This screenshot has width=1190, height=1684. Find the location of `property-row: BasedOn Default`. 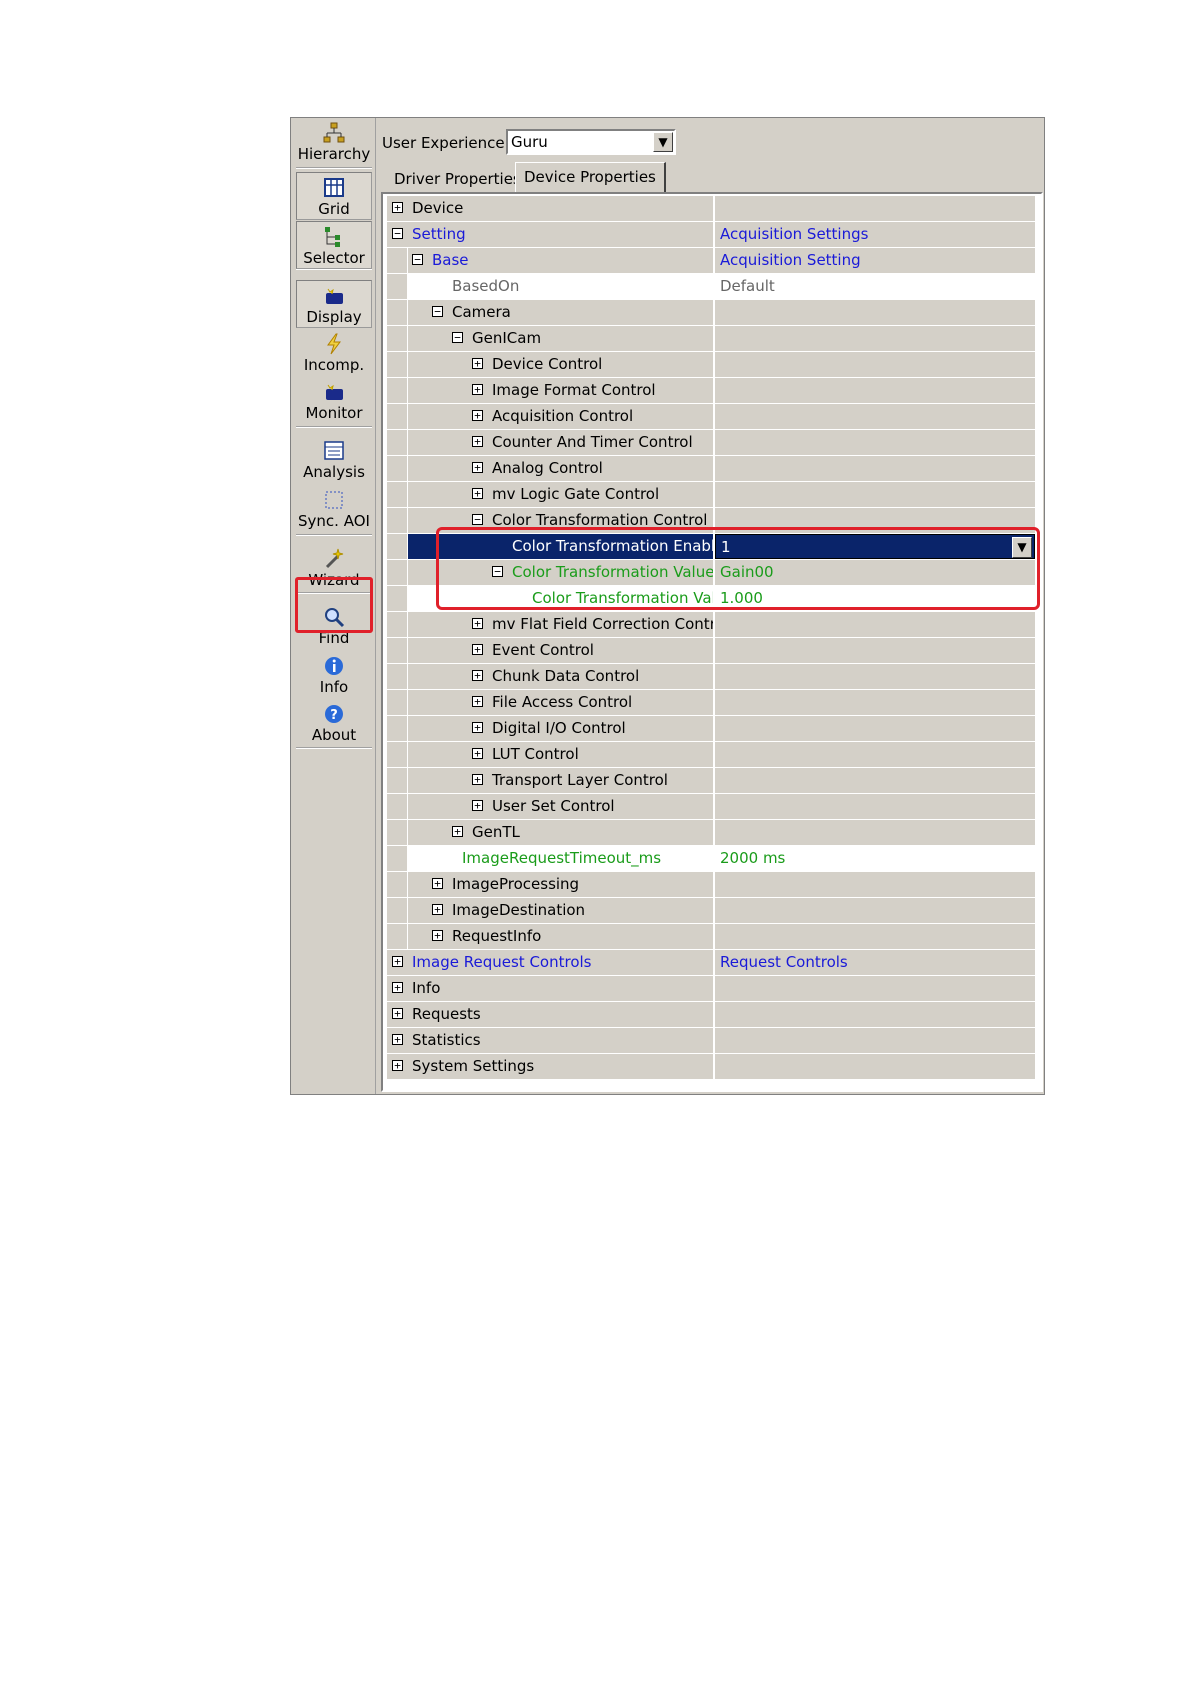

property-row: BasedOn Default is located at coordinates (711, 287).